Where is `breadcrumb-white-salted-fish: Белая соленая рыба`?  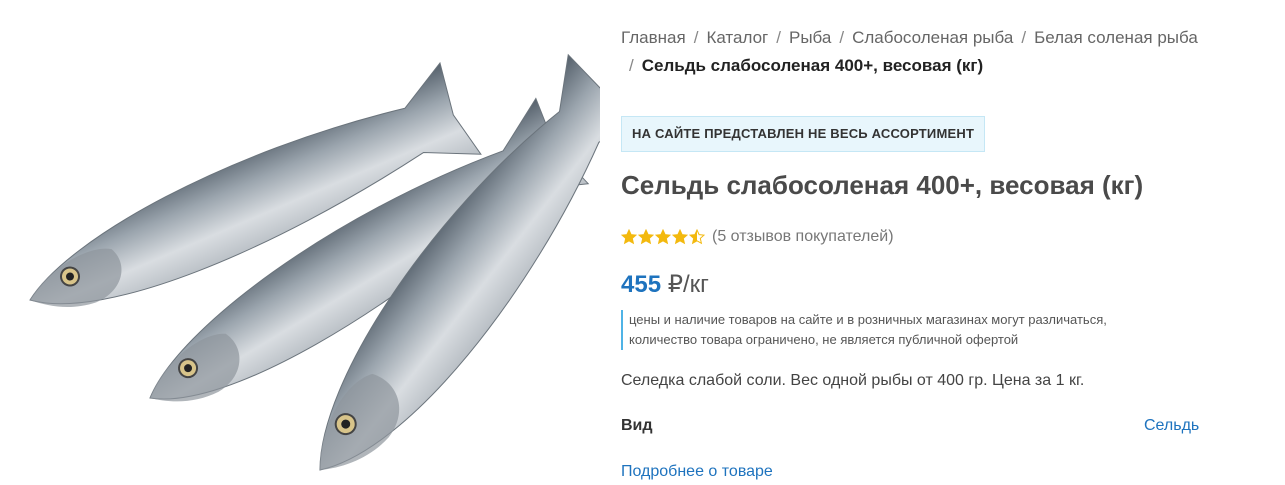
breadcrumb-white-salted-fish: Белая соленая рыба is located at coordinates (1116, 37).